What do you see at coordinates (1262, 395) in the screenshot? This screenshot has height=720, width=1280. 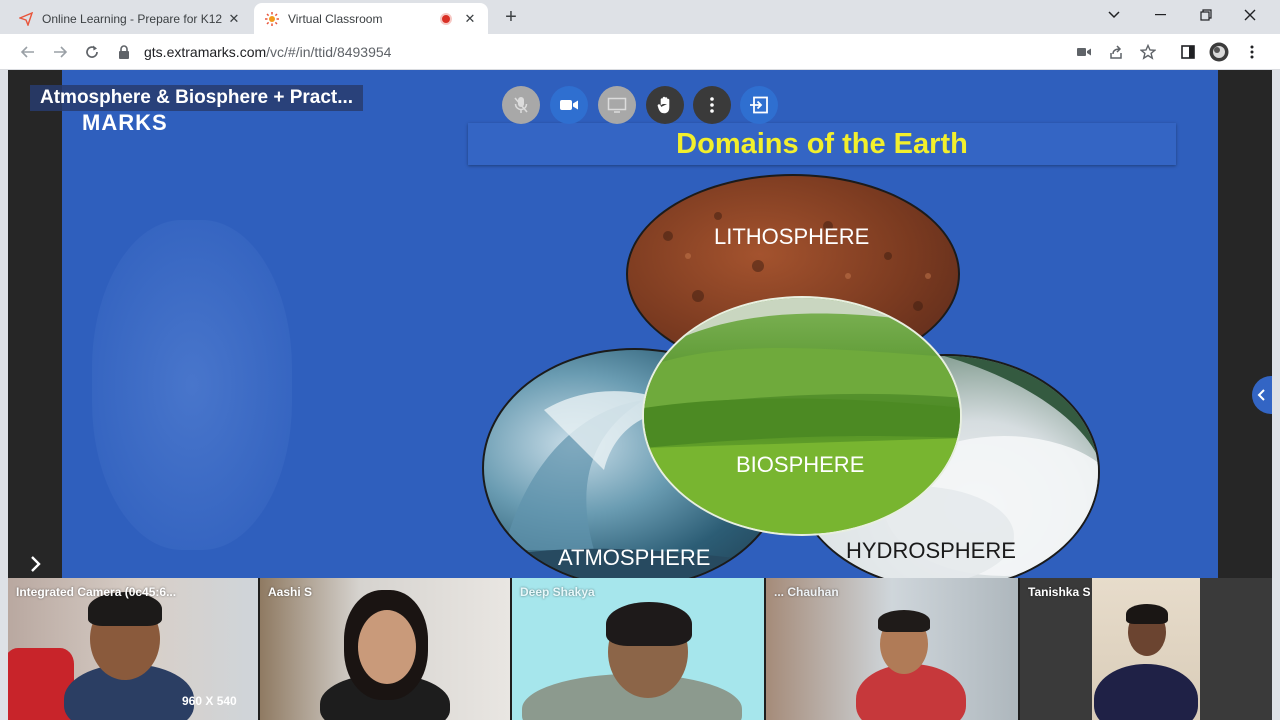 I see `side-panel-toggle` at bounding box center [1262, 395].